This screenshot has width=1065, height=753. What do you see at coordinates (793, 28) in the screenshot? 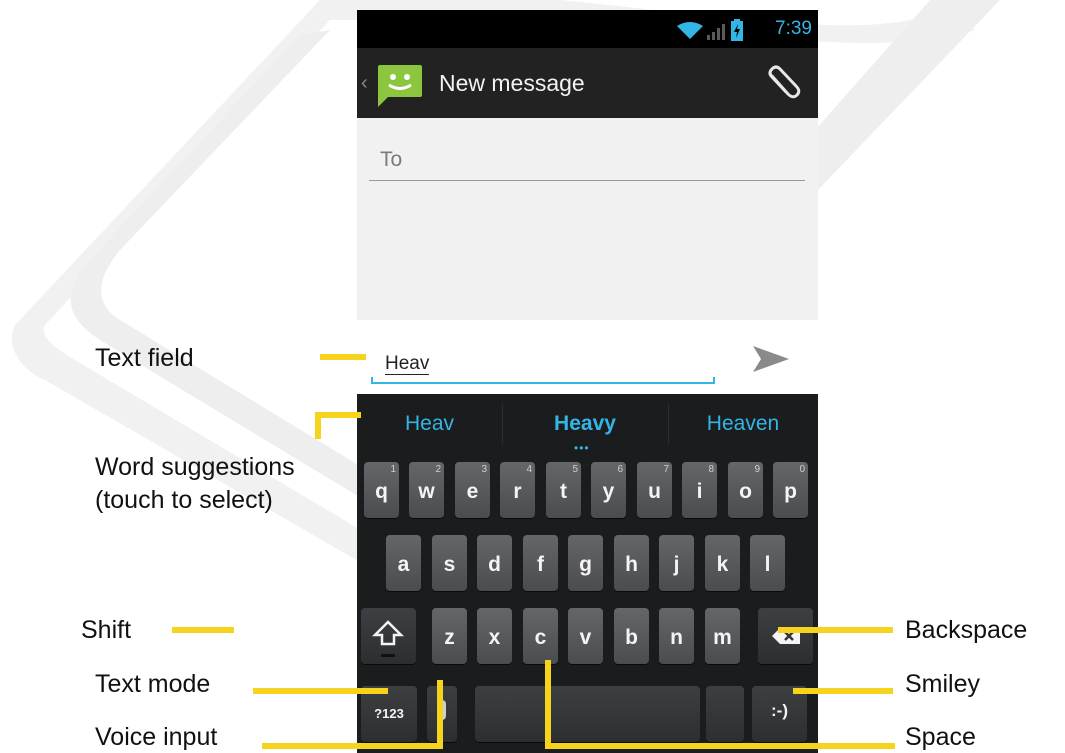
I see `status-time: 7:39` at bounding box center [793, 28].